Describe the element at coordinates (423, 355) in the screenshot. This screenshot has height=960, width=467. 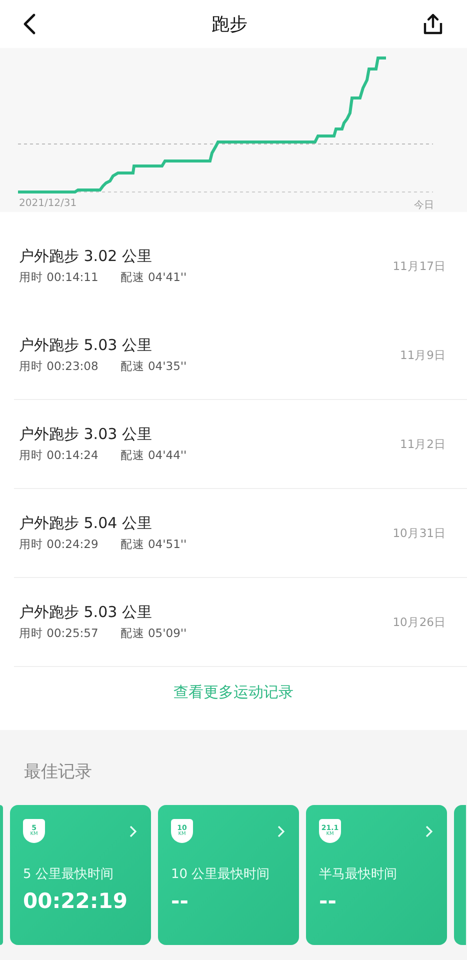
I see `record-date: 11月9日` at that location.